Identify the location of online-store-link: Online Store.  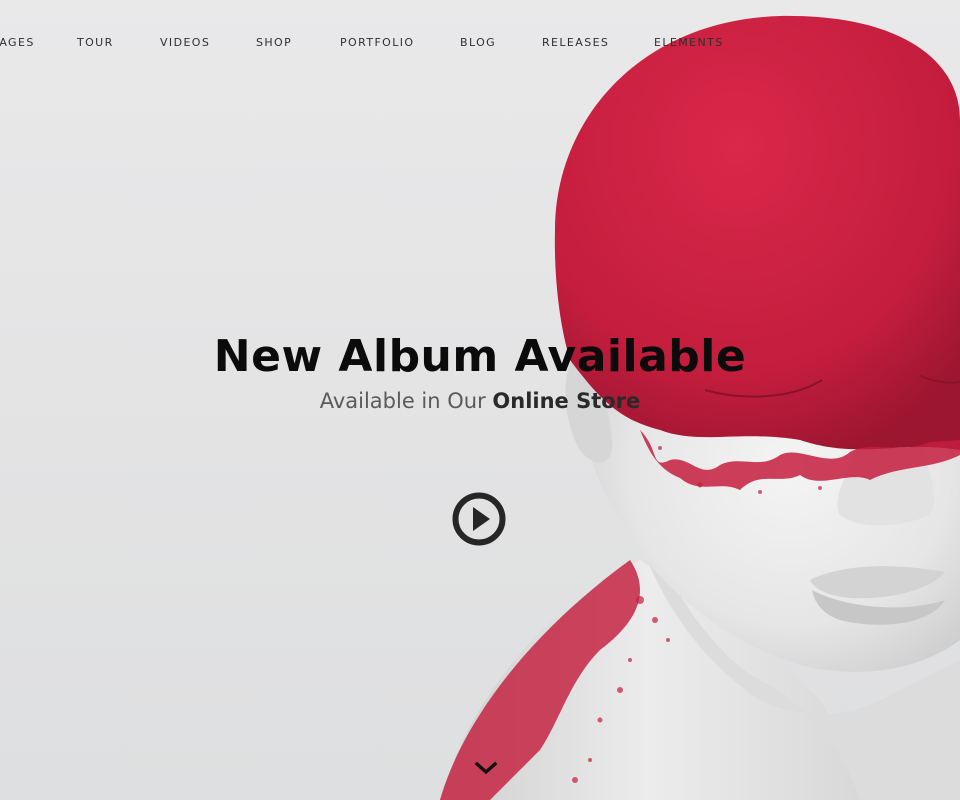
(566, 401).